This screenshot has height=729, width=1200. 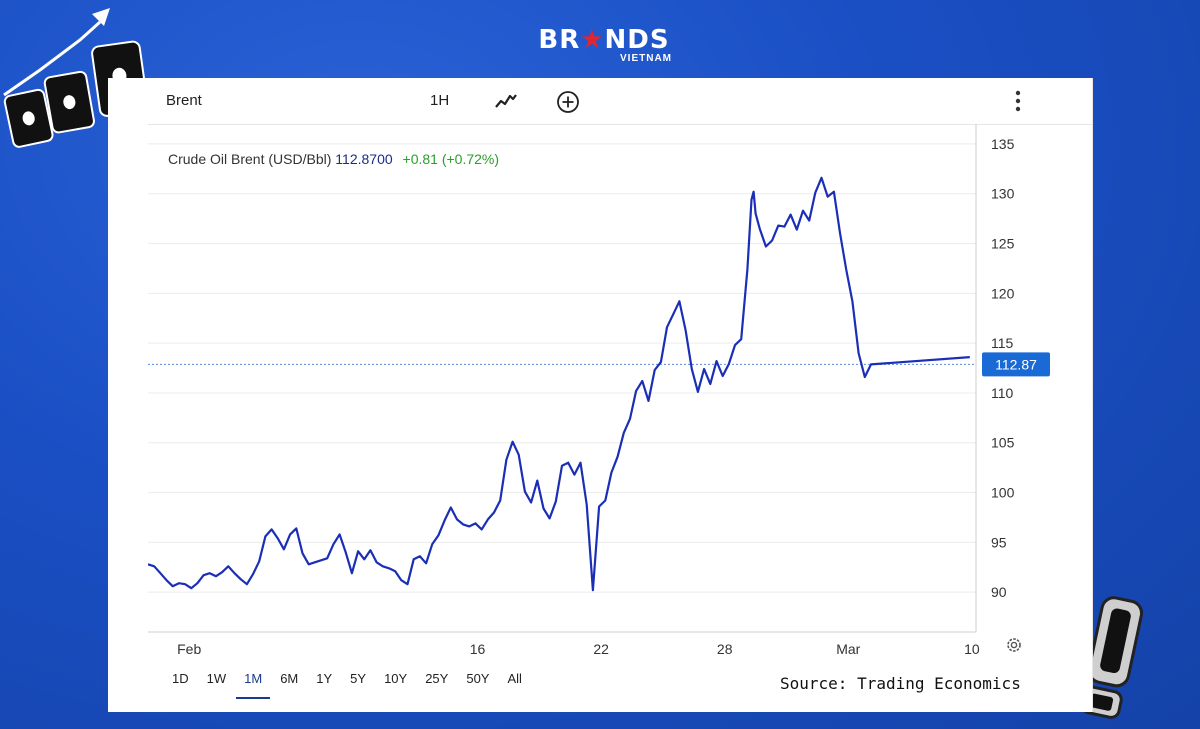 What do you see at coordinates (568, 102) in the screenshot?
I see `plus-circle-icon` at bounding box center [568, 102].